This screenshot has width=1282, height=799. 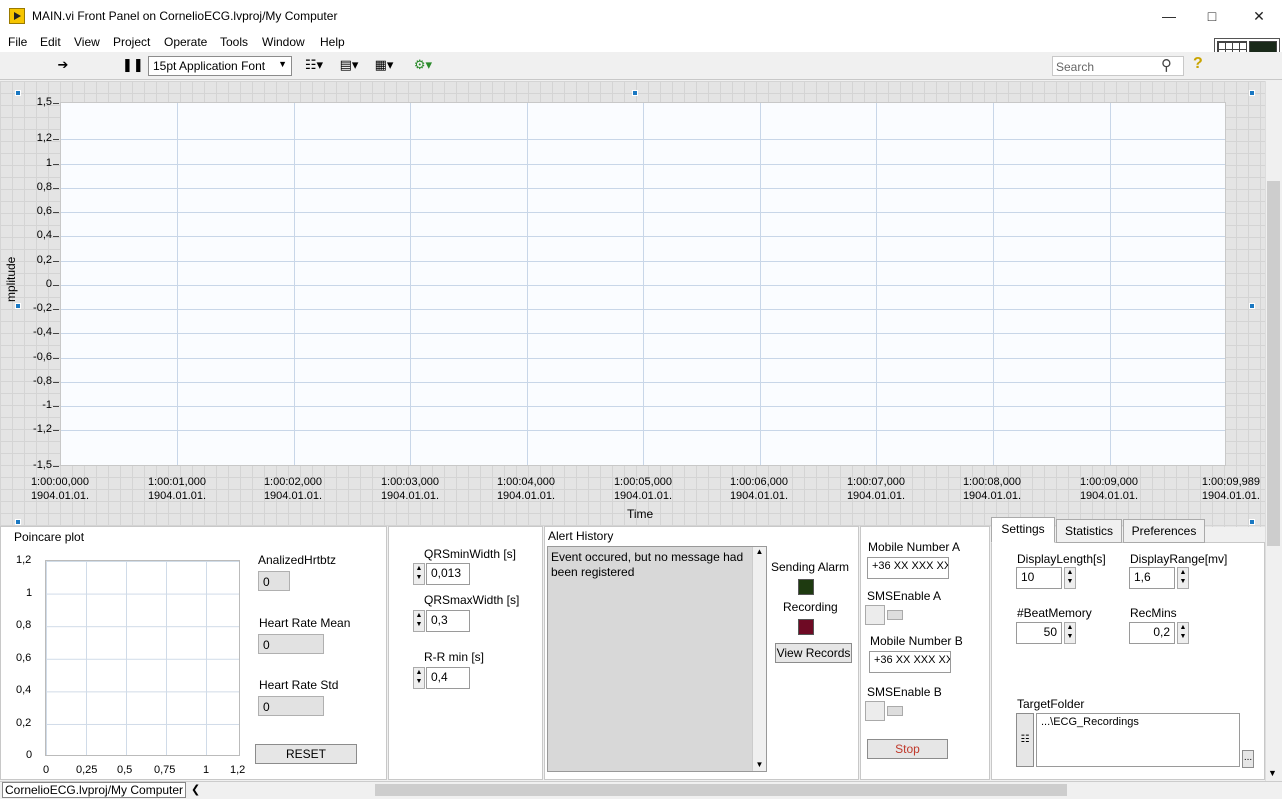 What do you see at coordinates (177, 489) in the screenshot?
I see `x-tick-label: 1:00:01,000 1904.01.01.` at bounding box center [177, 489].